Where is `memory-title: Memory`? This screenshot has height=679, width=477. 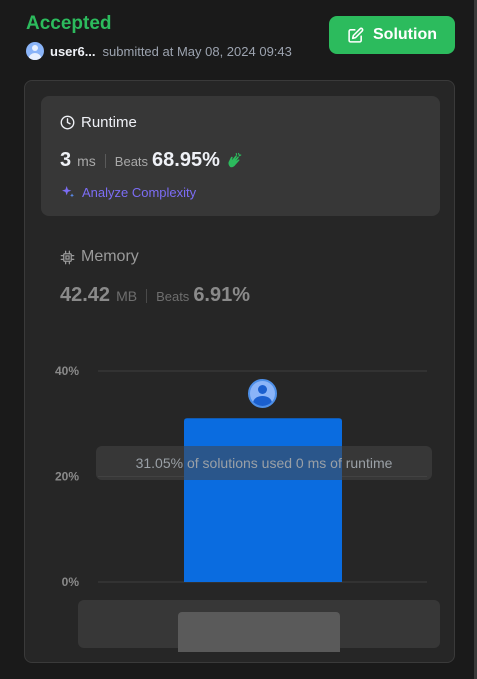
memory-title: Memory is located at coordinates (99, 257).